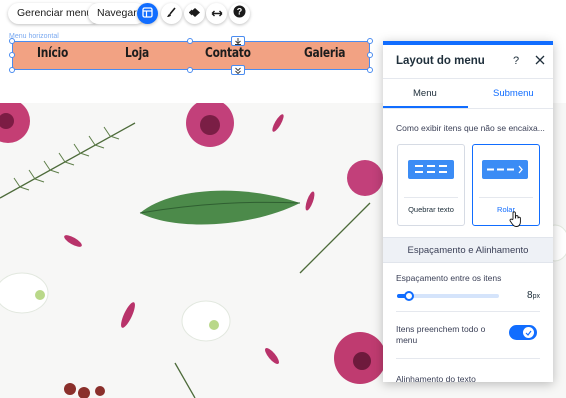 This screenshot has width=566, height=398. I want to click on panel-title: Layout do menu, so click(440, 61).